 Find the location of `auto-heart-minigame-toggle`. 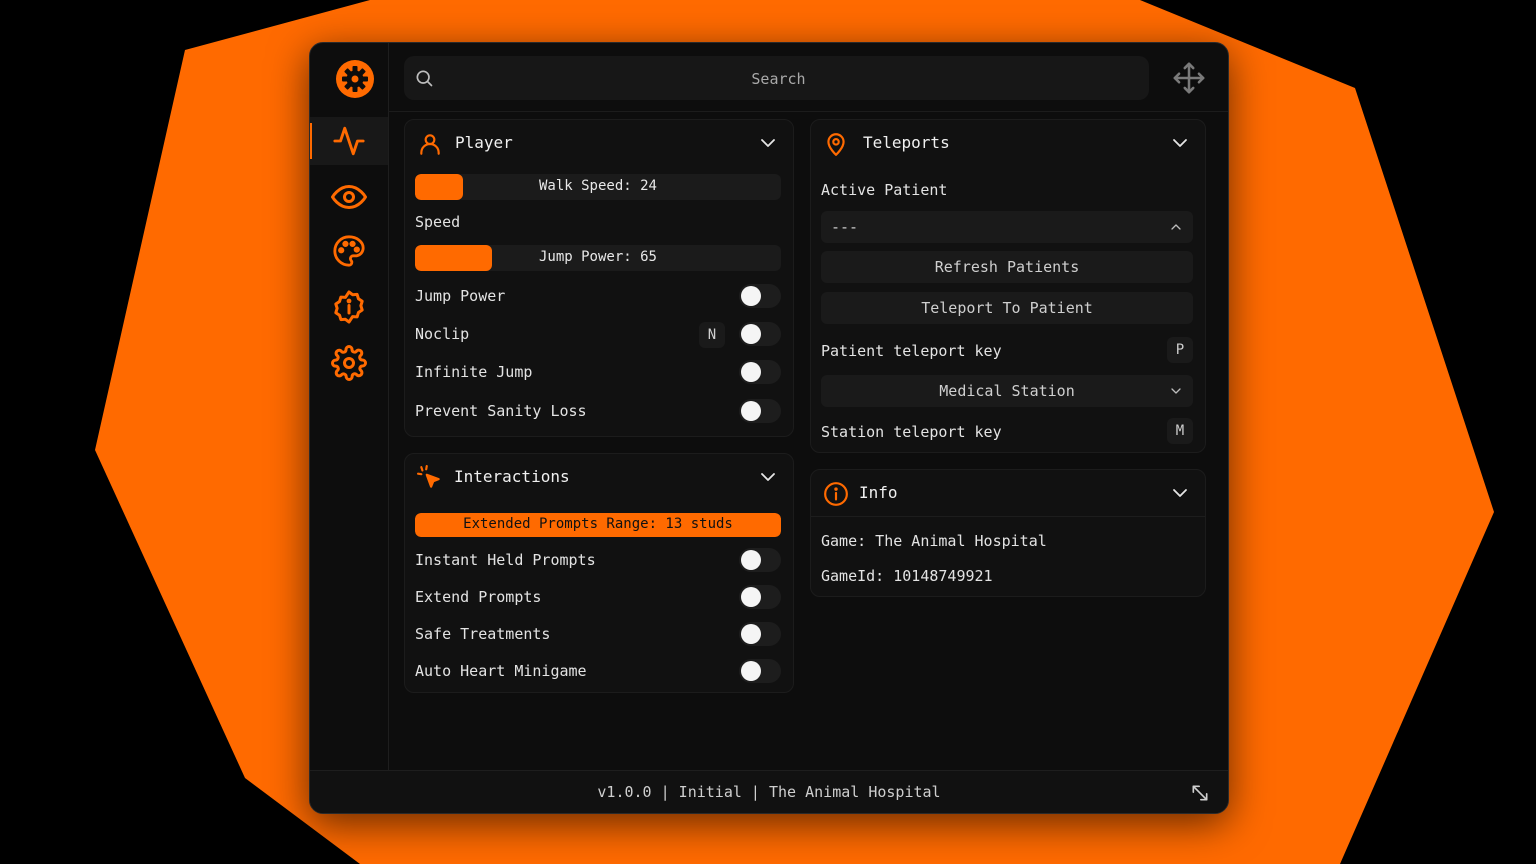

auto-heart-minigame-toggle is located at coordinates (760, 671).